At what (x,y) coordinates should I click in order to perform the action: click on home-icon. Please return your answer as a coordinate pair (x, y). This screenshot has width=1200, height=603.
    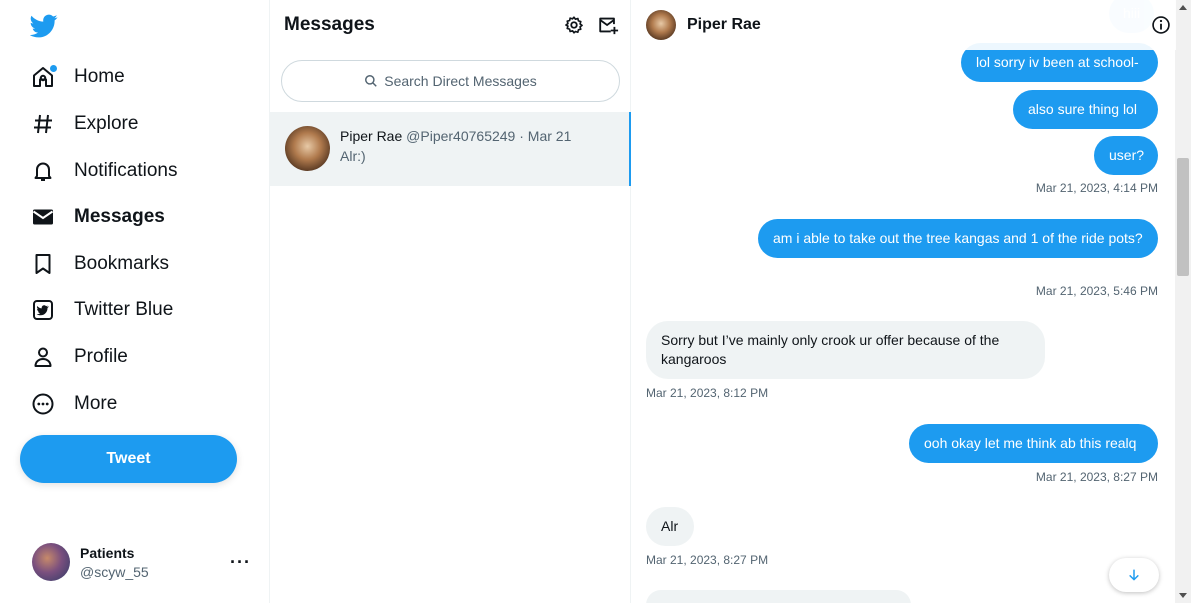
    Looking at the image, I should click on (43, 77).